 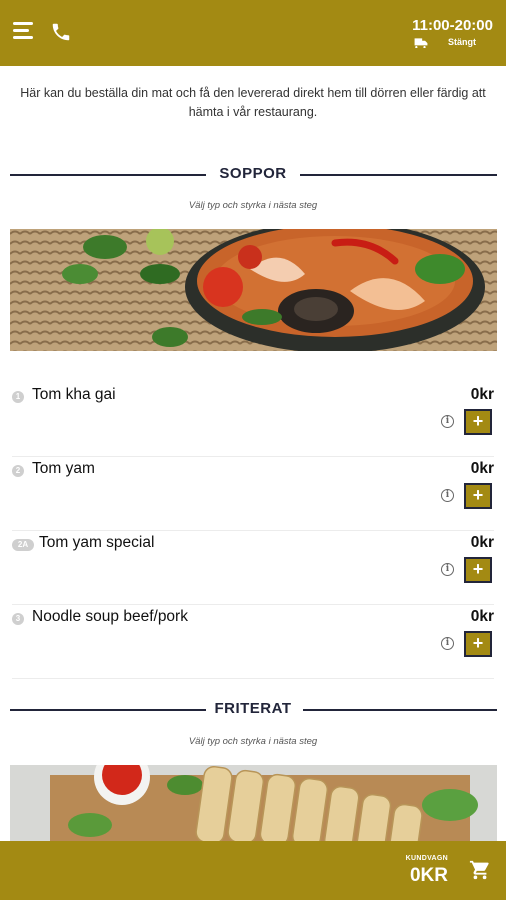 I want to click on menu-icon, so click(x=24, y=32).